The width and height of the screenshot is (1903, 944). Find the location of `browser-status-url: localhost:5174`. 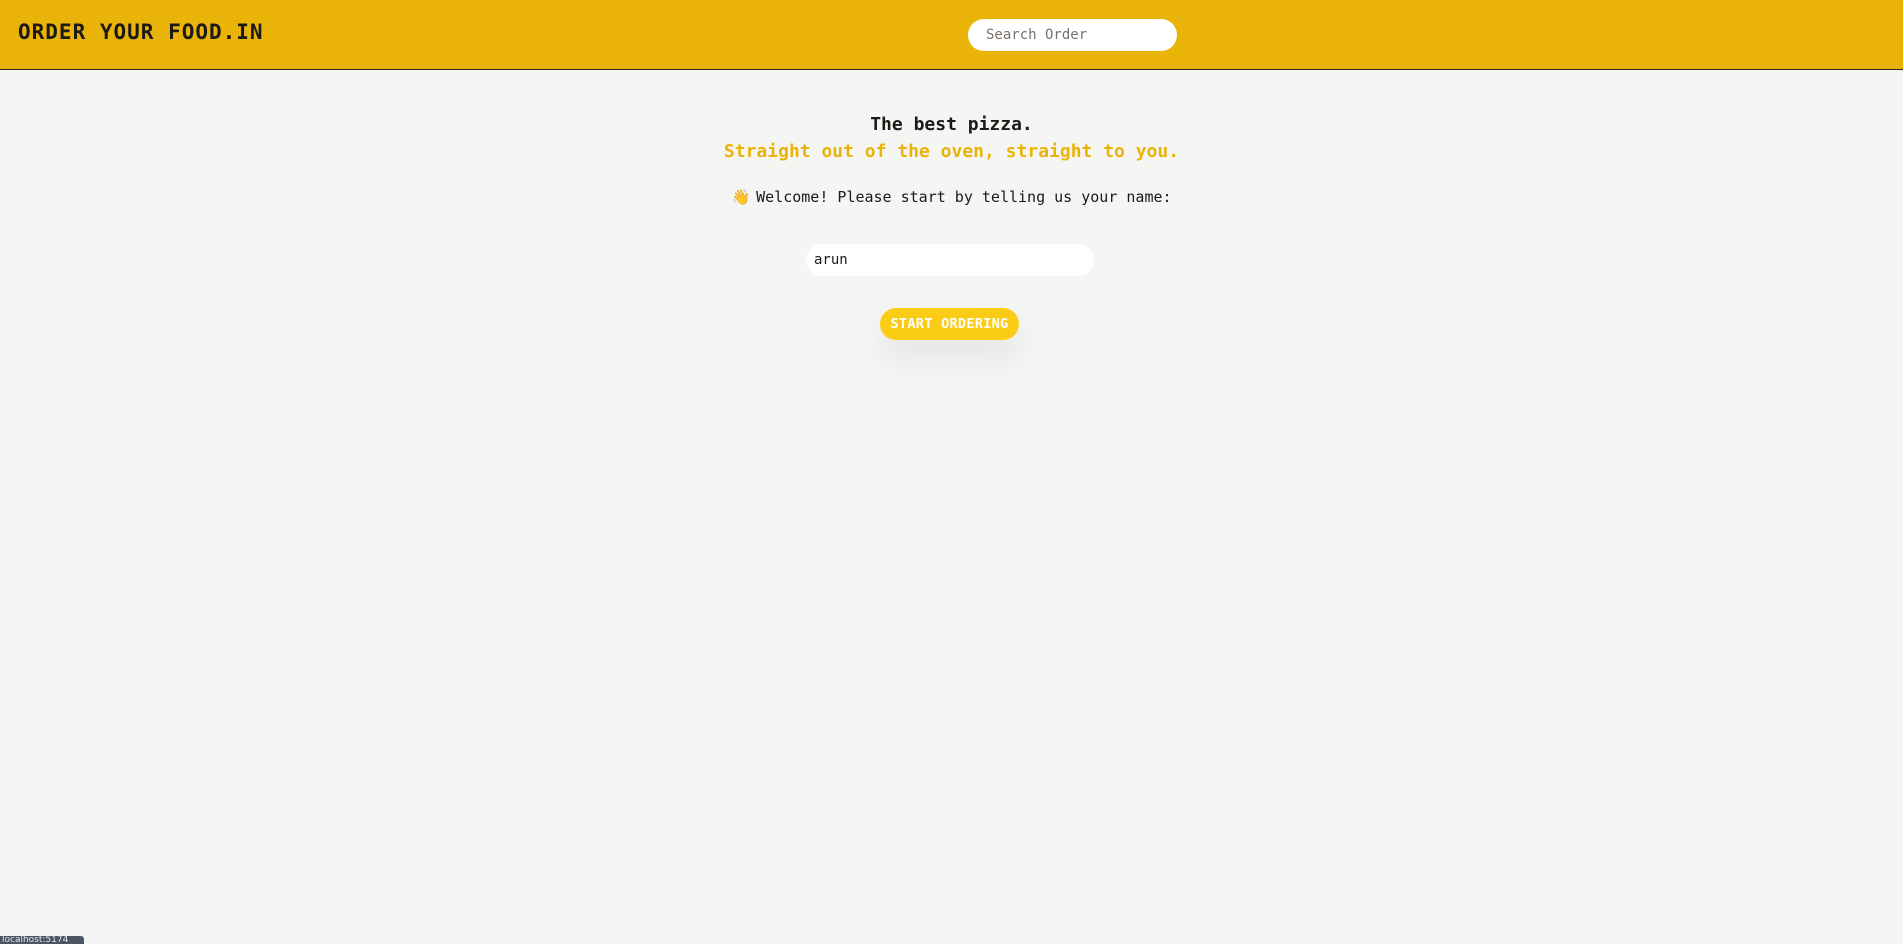

browser-status-url: localhost:5174 is located at coordinates (42, 940).